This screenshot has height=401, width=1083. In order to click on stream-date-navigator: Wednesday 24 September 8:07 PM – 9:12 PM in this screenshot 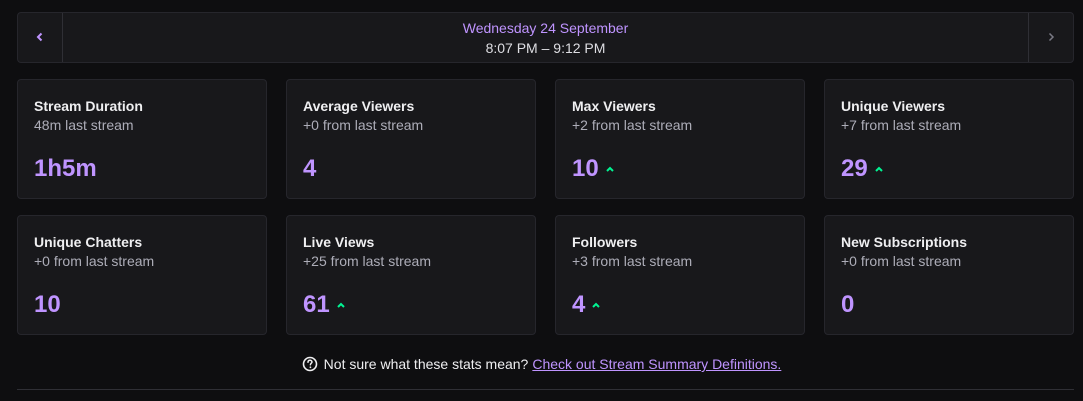, I will do `click(545, 37)`.